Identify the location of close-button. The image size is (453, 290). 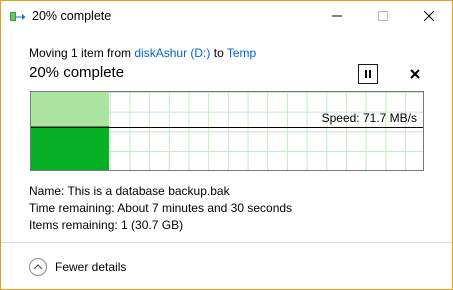
(429, 17).